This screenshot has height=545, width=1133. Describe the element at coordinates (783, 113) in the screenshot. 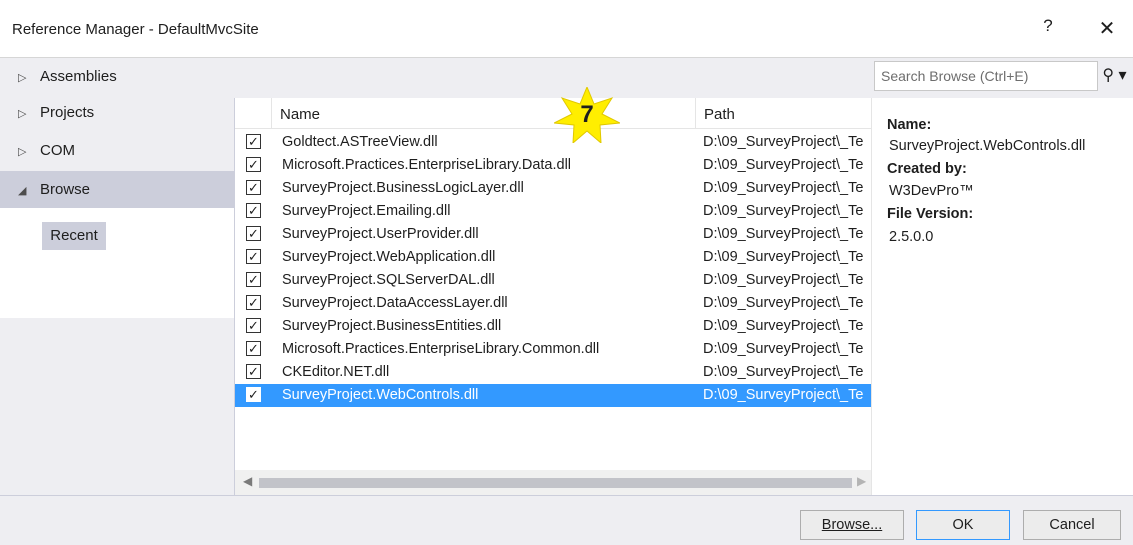

I see `column-header-path: Path` at that location.